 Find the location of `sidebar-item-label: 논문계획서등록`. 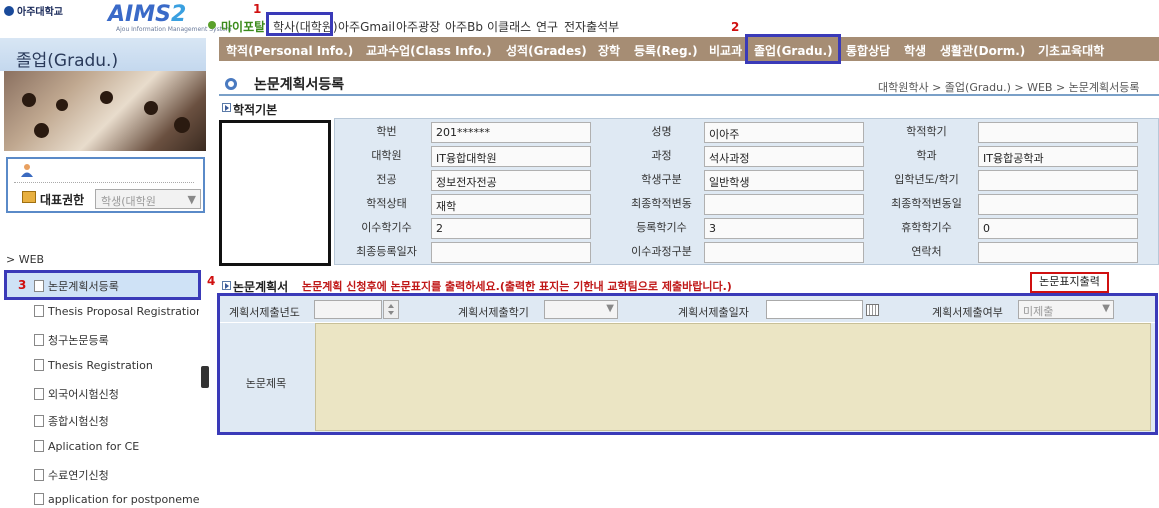

sidebar-item-label: 논문계획서등록 is located at coordinates (83, 286).